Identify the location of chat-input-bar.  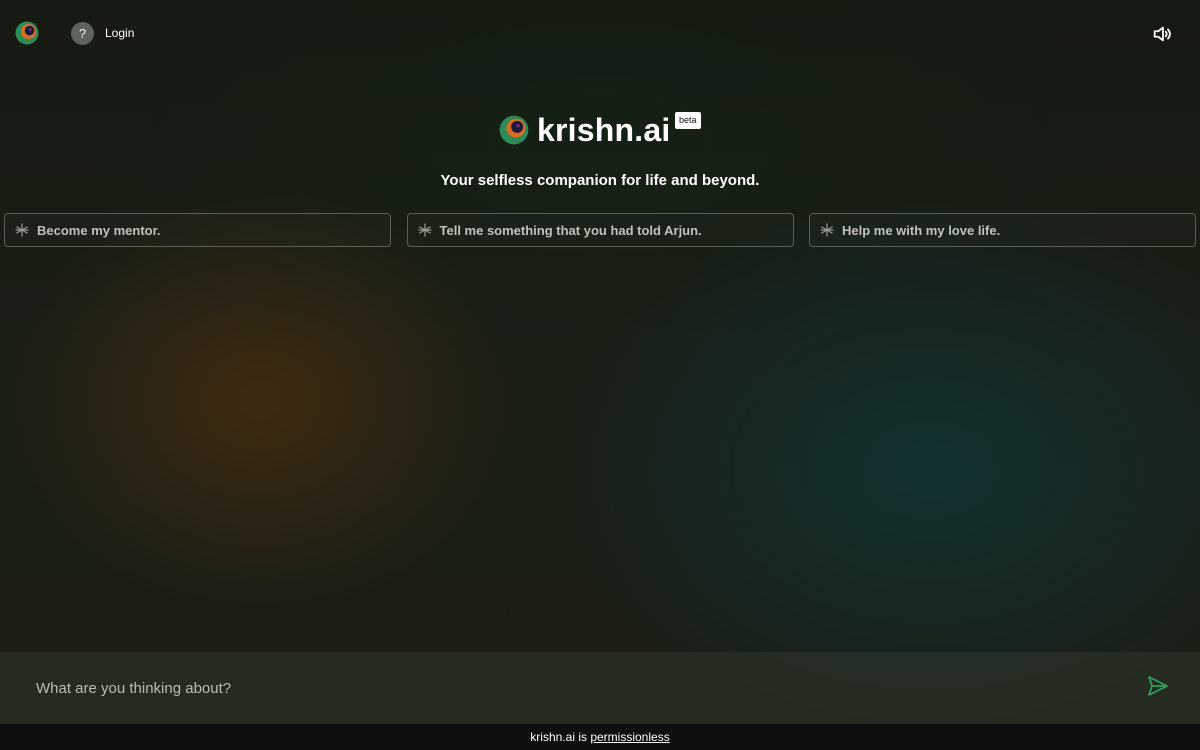
(600, 688).